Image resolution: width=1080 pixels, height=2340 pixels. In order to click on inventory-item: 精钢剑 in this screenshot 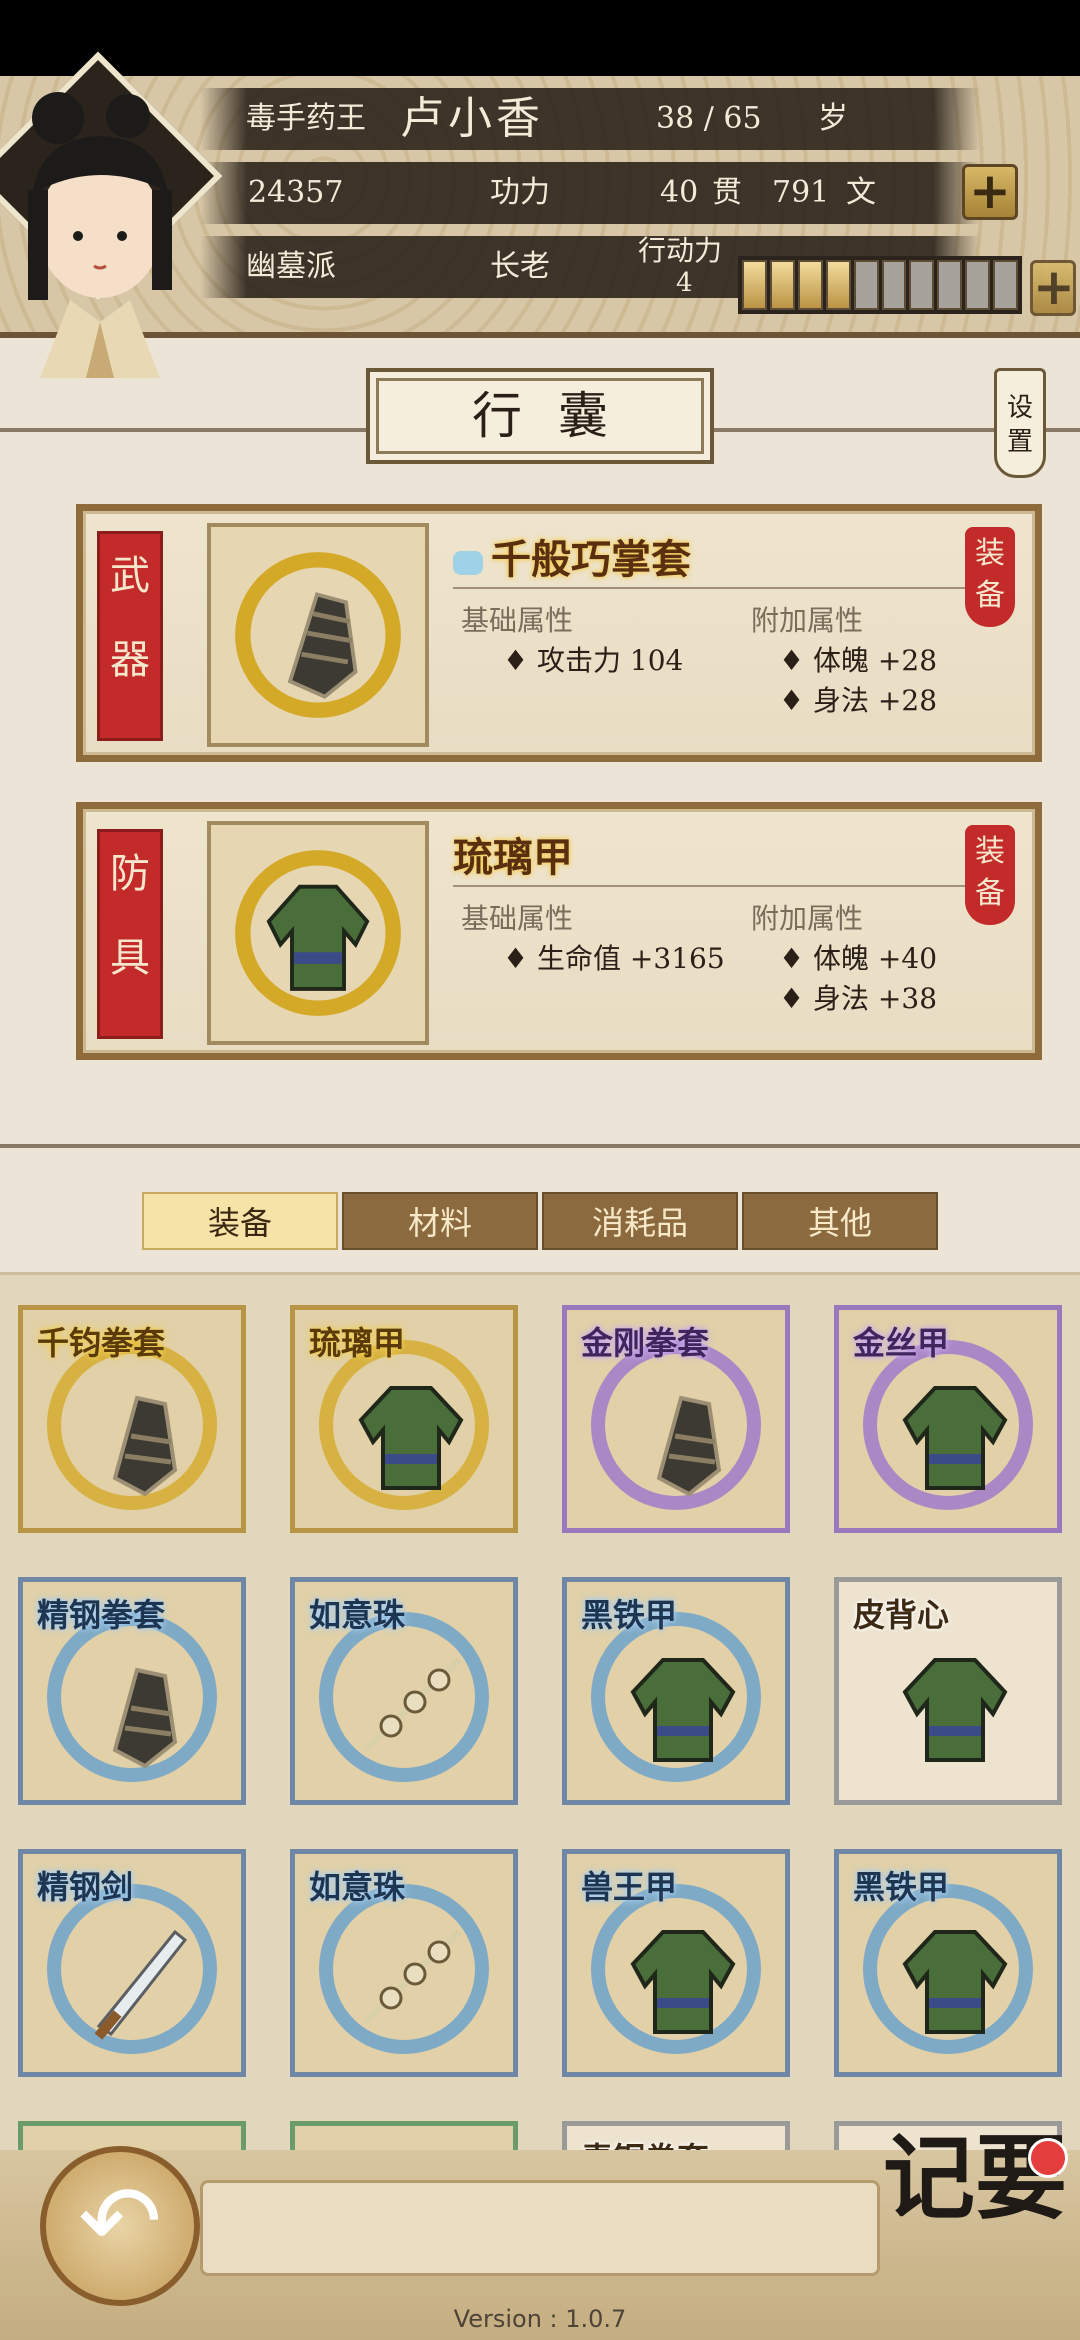, I will do `click(132, 1963)`.